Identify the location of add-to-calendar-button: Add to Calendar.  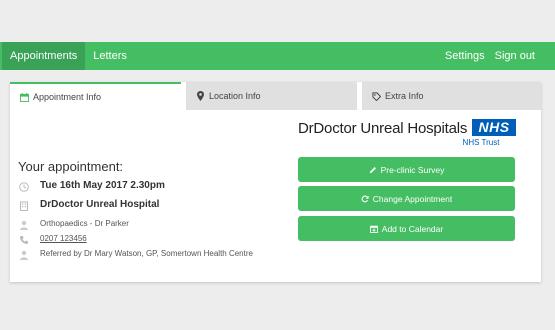
(406, 228).